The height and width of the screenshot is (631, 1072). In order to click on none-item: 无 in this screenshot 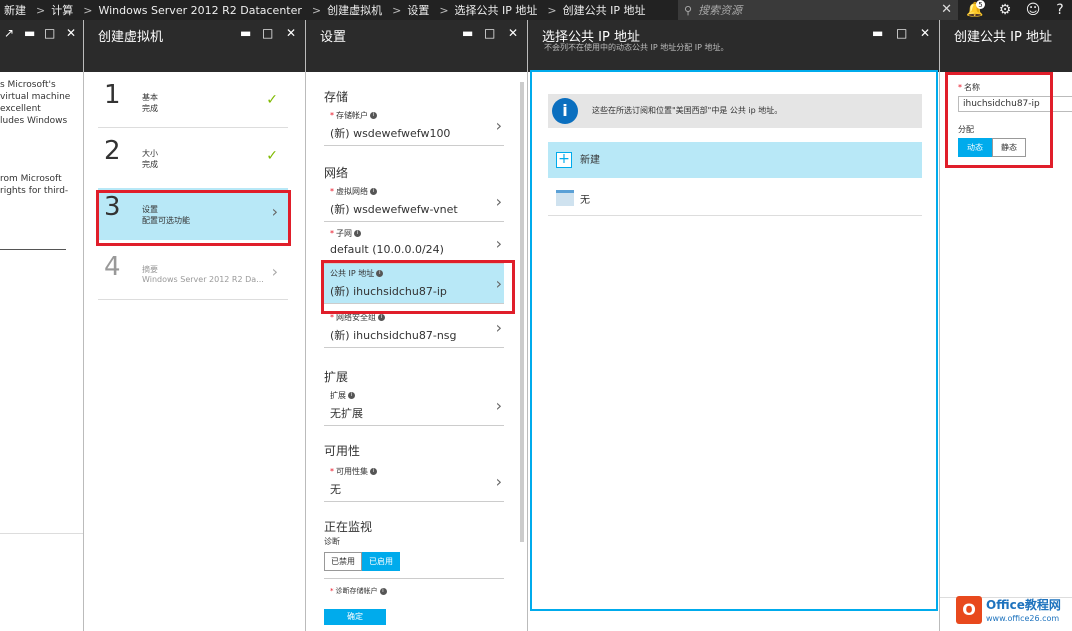, I will do `click(735, 198)`.